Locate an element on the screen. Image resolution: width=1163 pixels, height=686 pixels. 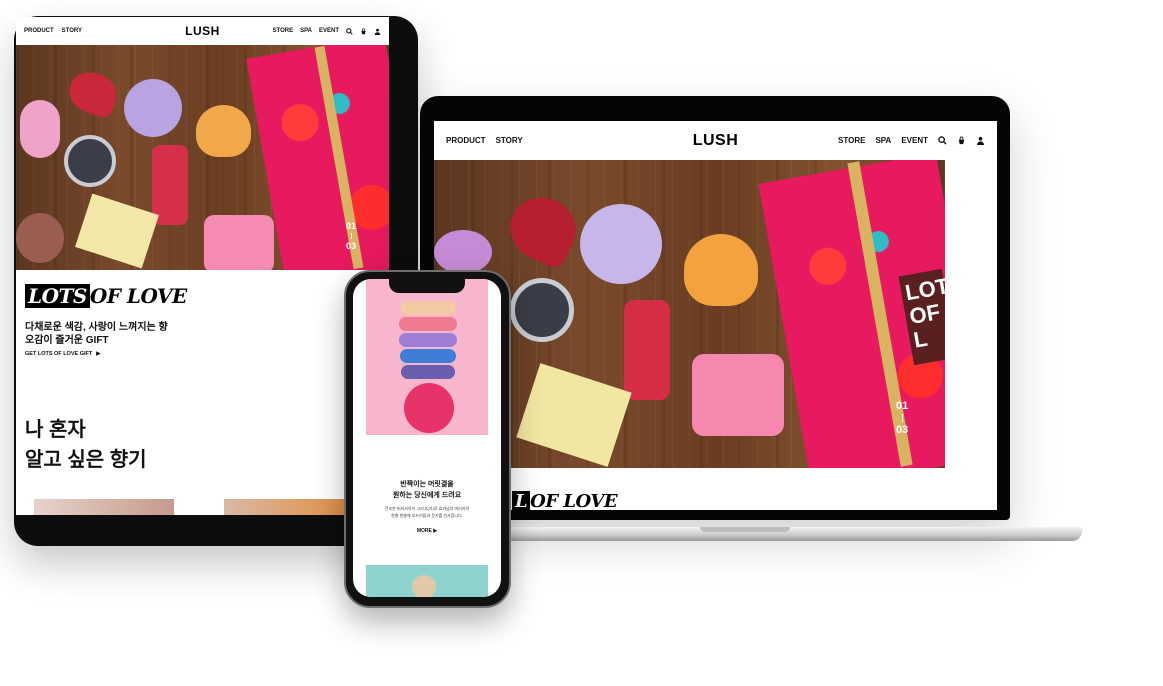
headline-line1: 다채로운 색감, 사랑이 느껴지는 향 is located at coordinates (96, 327).